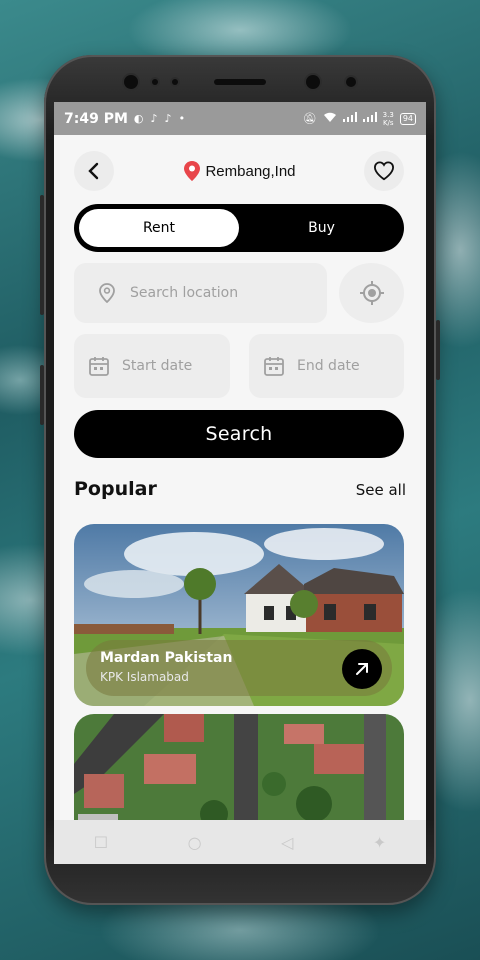  I want to click on search-location-placeholder: Search location, so click(184, 293).